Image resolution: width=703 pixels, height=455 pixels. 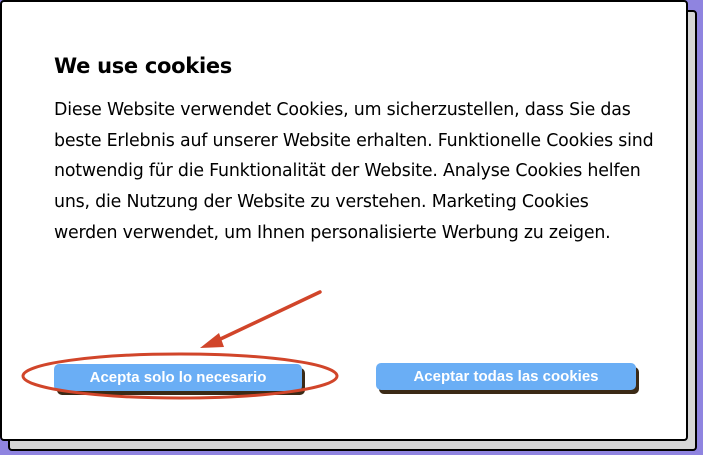 I want to click on necessary-button-wrapper: Acepta solo lo necesario, so click(x=179, y=379).